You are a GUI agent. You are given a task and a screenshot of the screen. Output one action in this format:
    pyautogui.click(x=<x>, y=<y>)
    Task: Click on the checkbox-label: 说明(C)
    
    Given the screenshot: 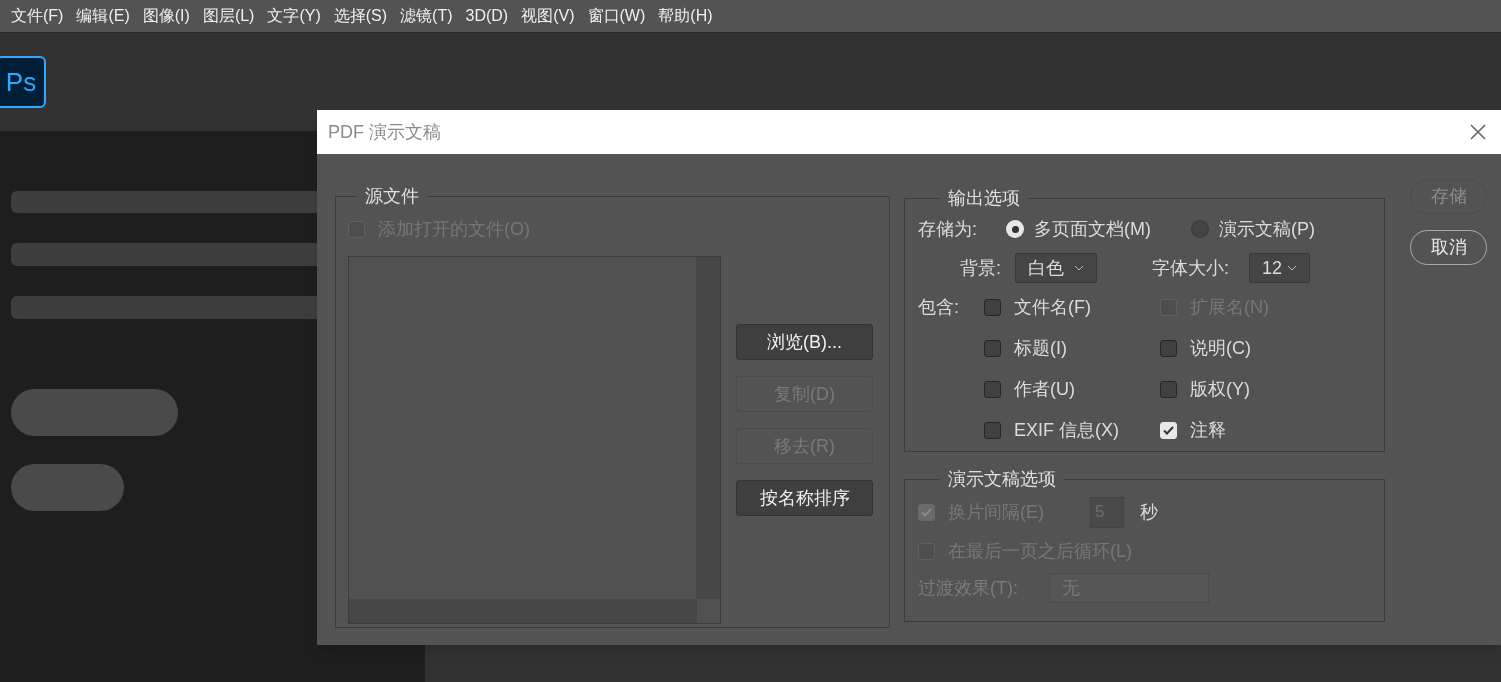 What is the action you would take?
    pyautogui.click(x=1220, y=348)
    